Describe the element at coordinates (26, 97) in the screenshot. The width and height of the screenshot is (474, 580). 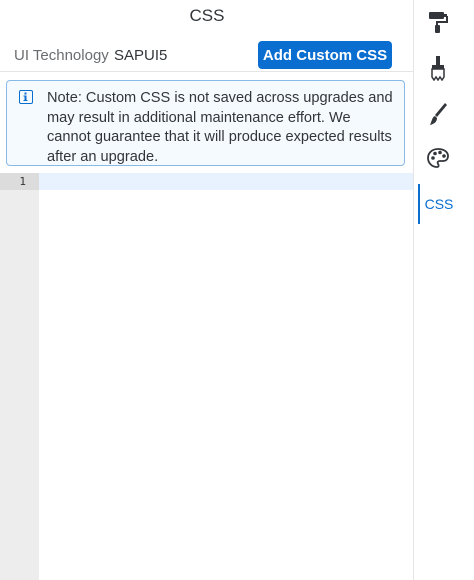
I see `info-icon` at that location.